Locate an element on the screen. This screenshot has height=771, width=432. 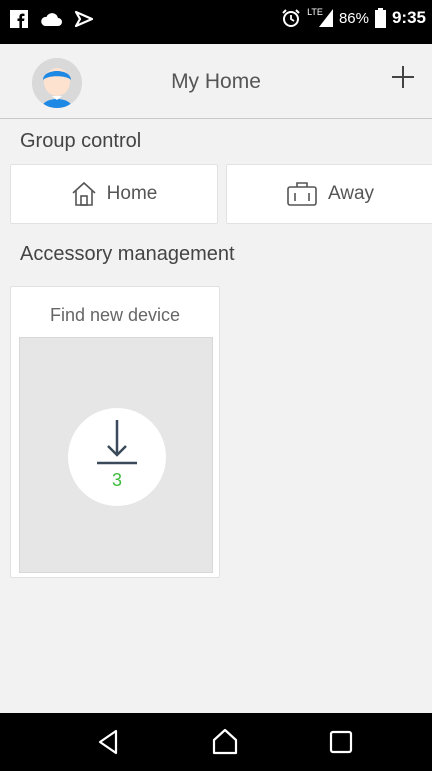
facebook-icon is located at coordinates (19, 19).